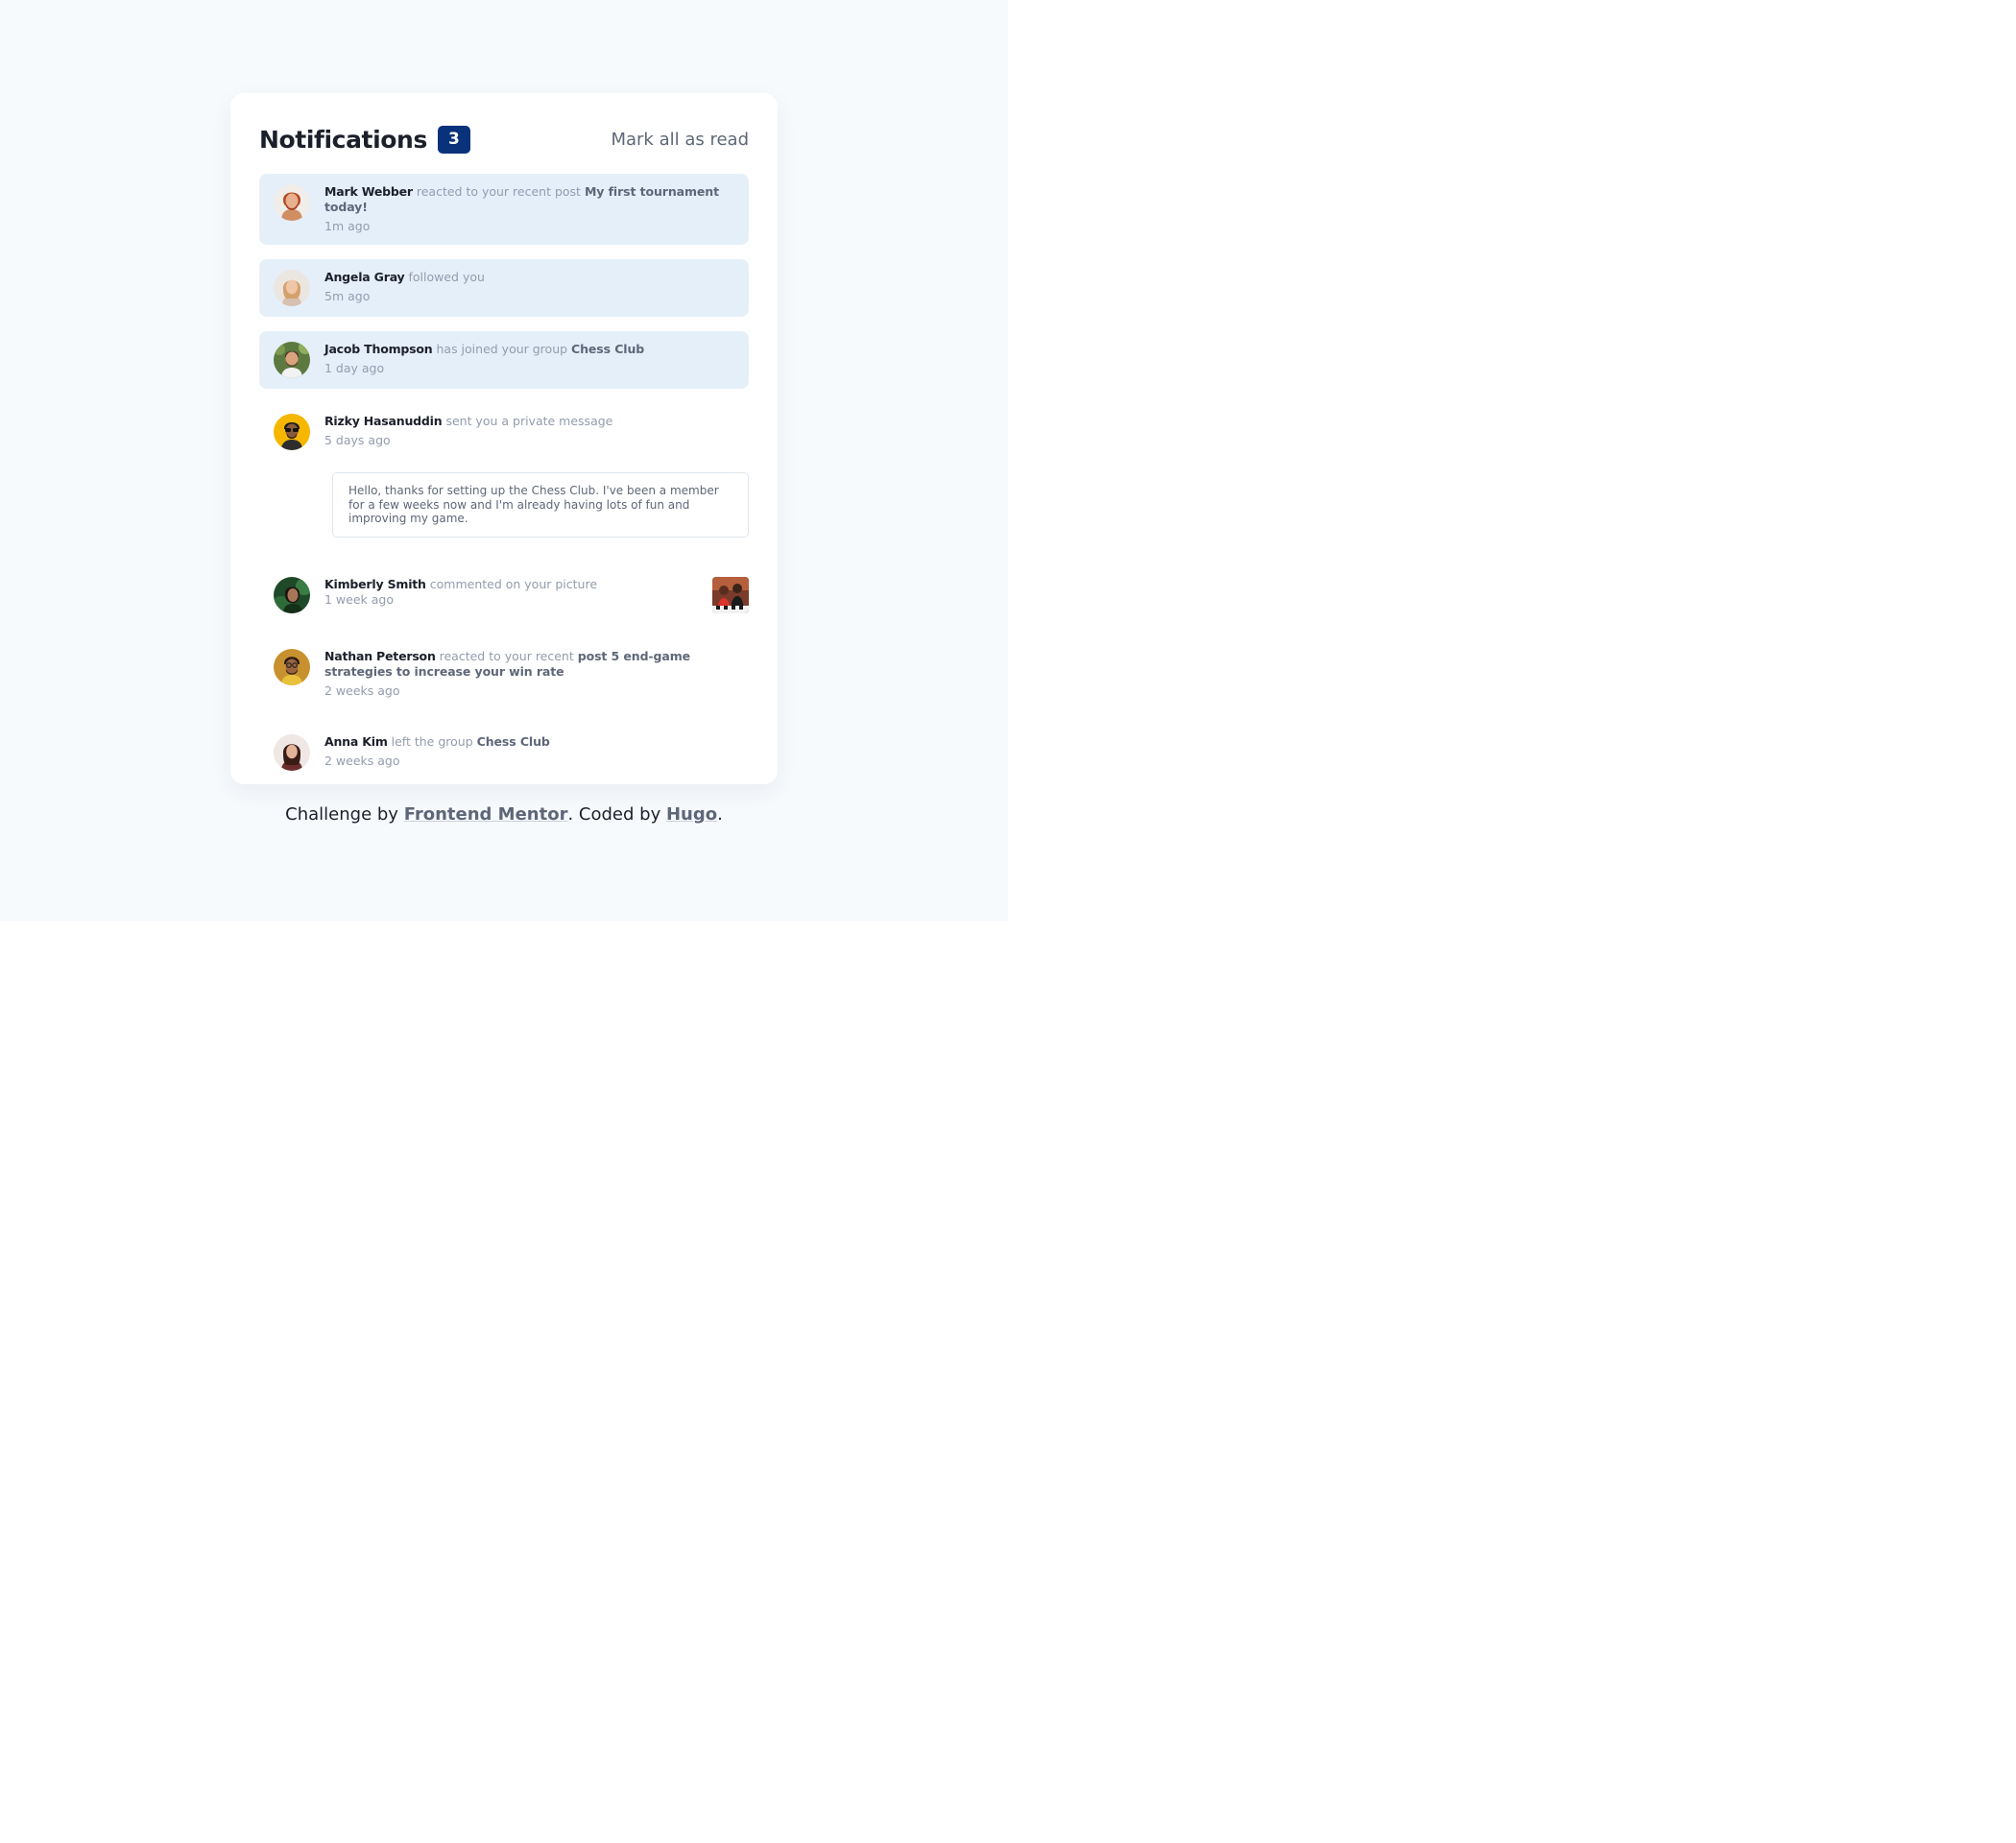 The height and width of the screenshot is (1843, 2016). What do you see at coordinates (292, 752) in the screenshot?
I see `avatar-anna-kim` at bounding box center [292, 752].